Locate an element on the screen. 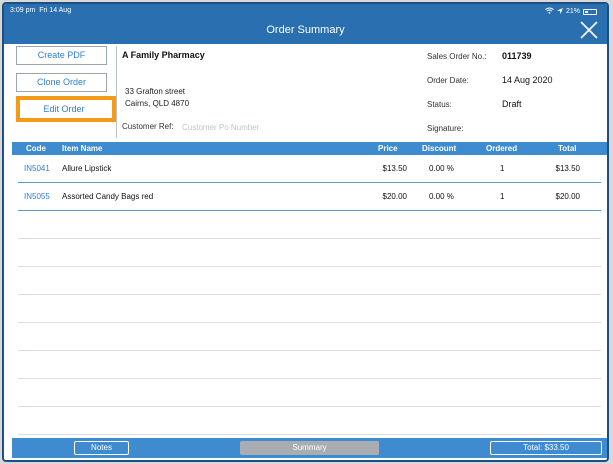 The width and height of the screenshot is (613, 464). order-date-value: 14 Aug 2020 is located at coordinates (527, 80).